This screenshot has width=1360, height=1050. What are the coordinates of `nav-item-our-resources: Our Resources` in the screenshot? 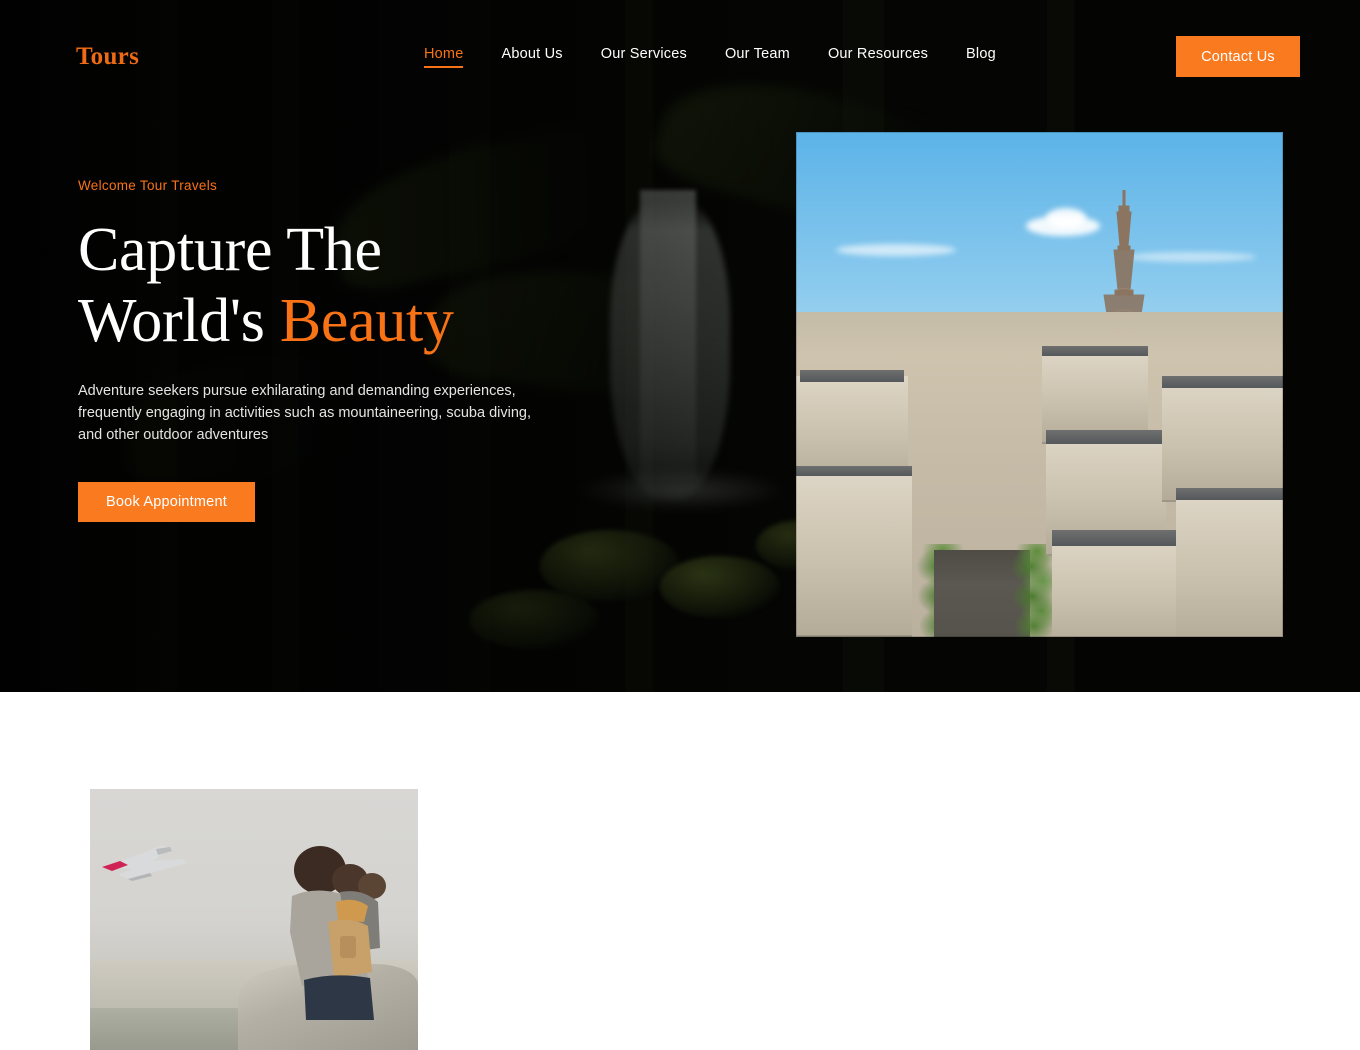 It's located at (878, 57).